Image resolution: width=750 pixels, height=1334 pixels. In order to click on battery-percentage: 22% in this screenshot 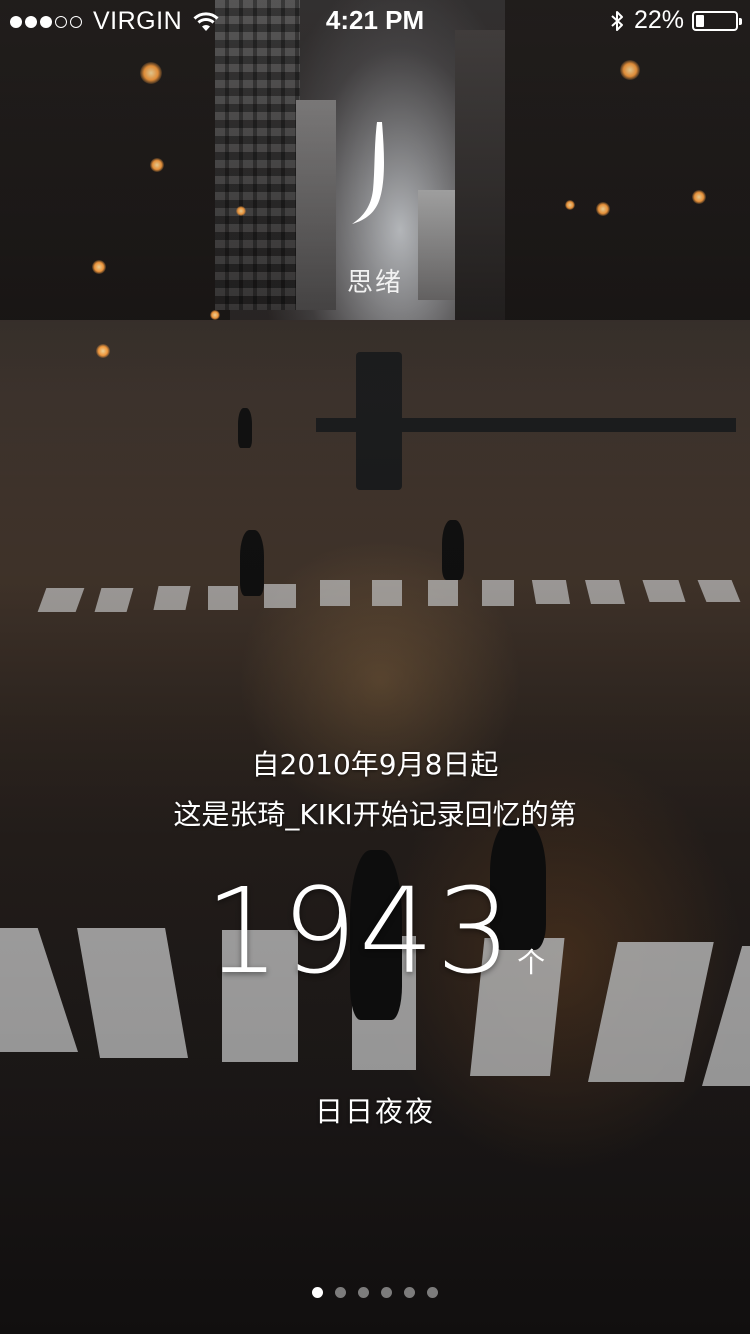, I will do `click(658, 20)`.